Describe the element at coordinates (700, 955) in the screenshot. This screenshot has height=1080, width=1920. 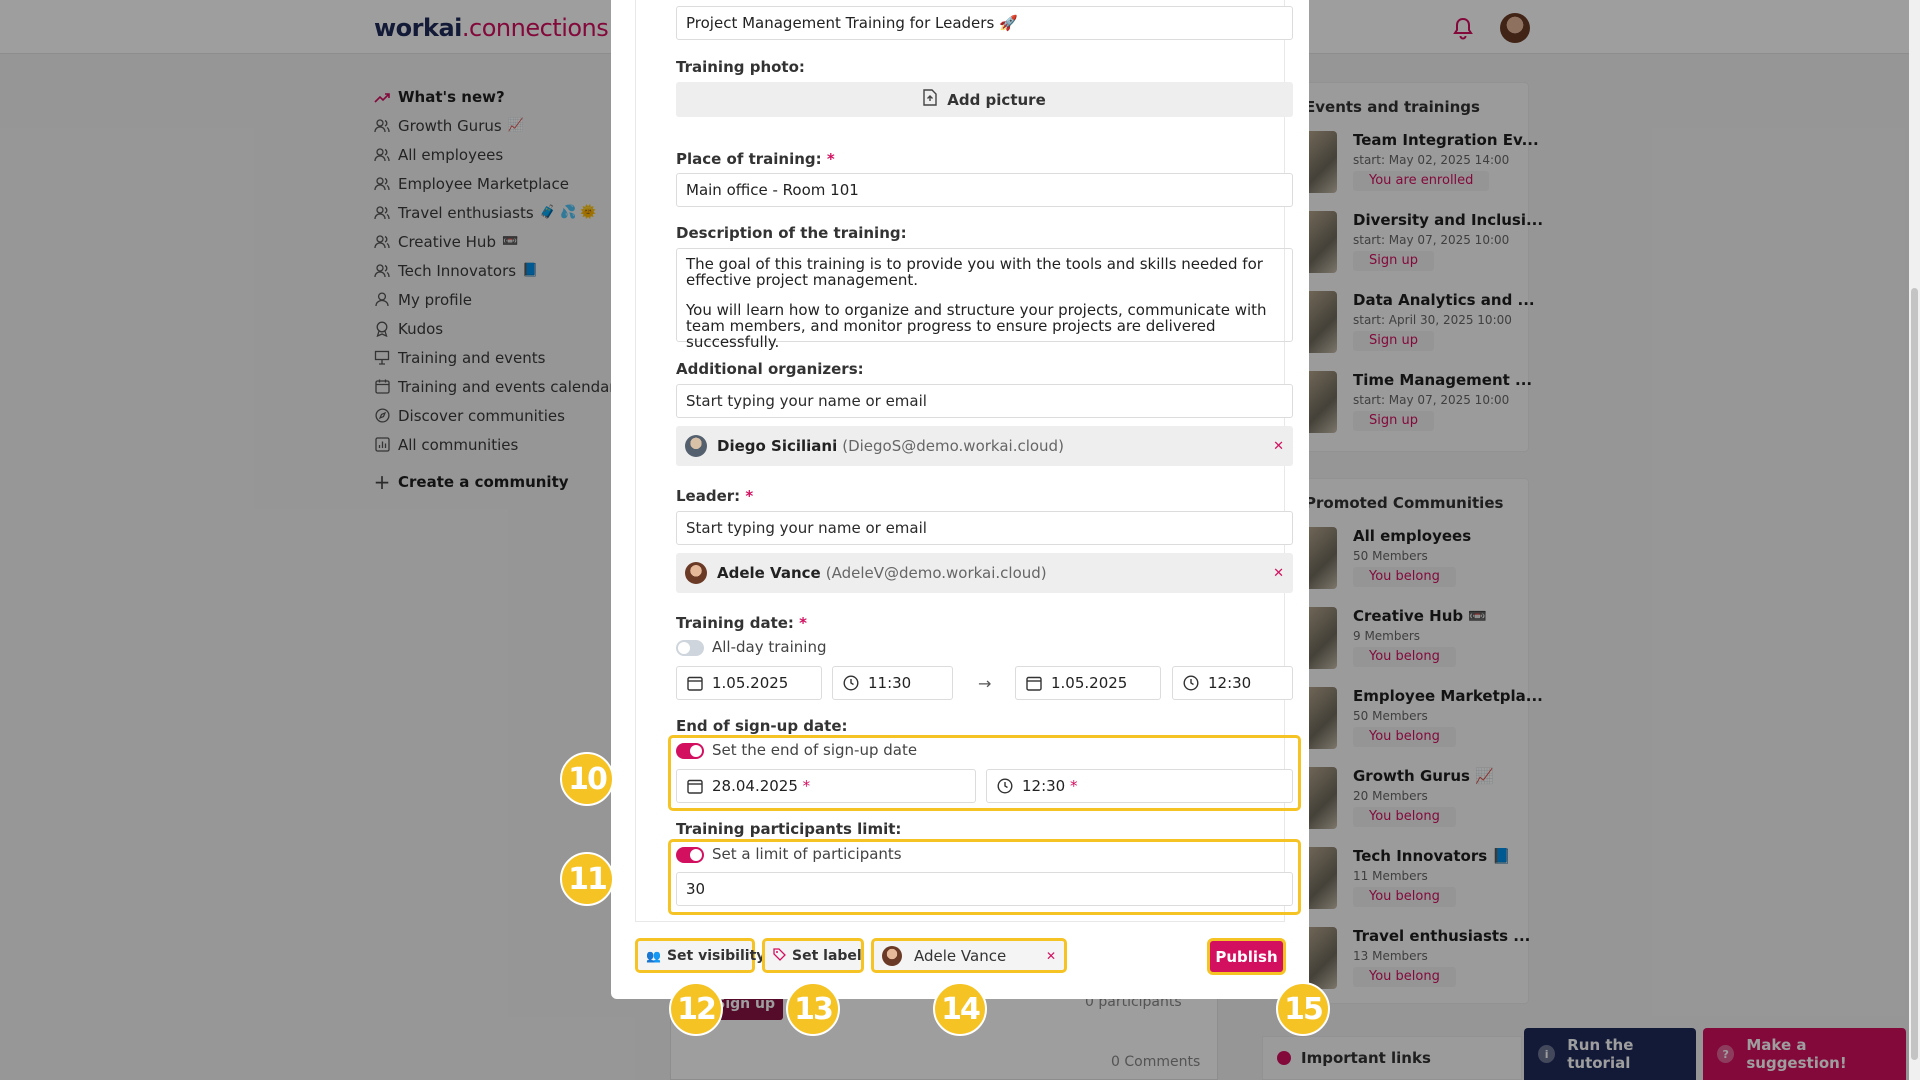
I see `set-visibility-button: 👥 Set visibility` at that location.